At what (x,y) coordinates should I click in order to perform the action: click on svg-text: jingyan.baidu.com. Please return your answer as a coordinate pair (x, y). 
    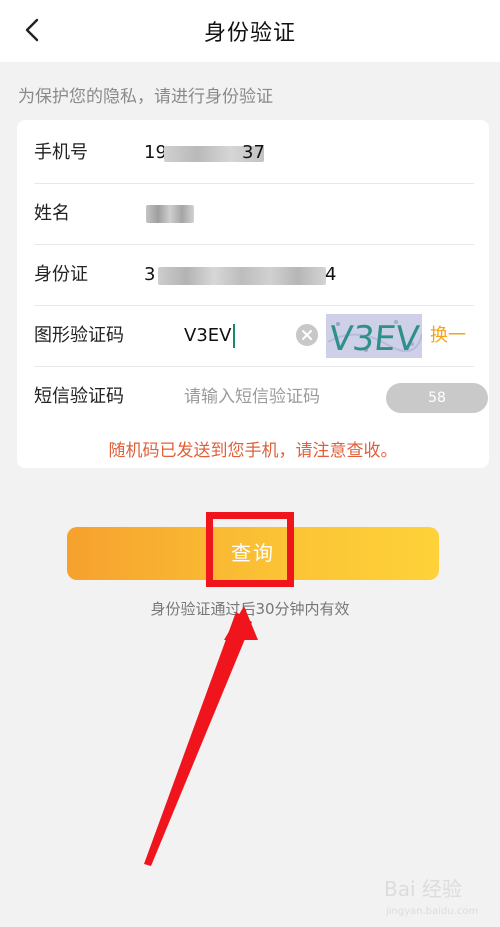
    Looking at the image, I should click on (431, 911).